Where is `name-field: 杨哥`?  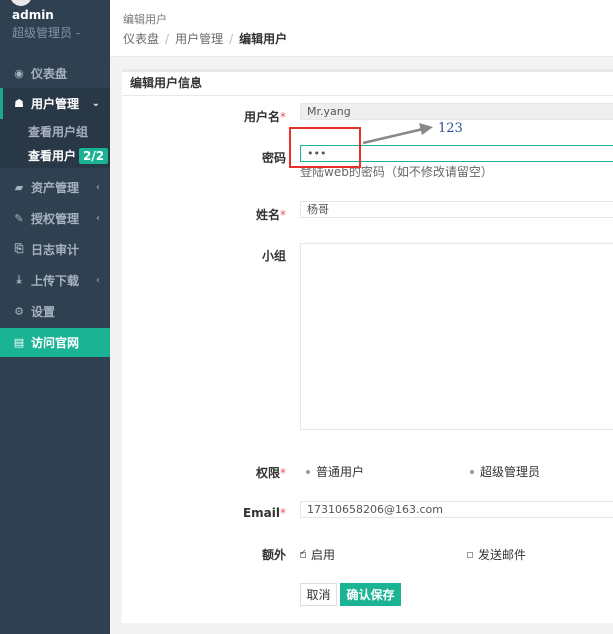 name-field: 杨哥 is located at coordinates (456, 209).